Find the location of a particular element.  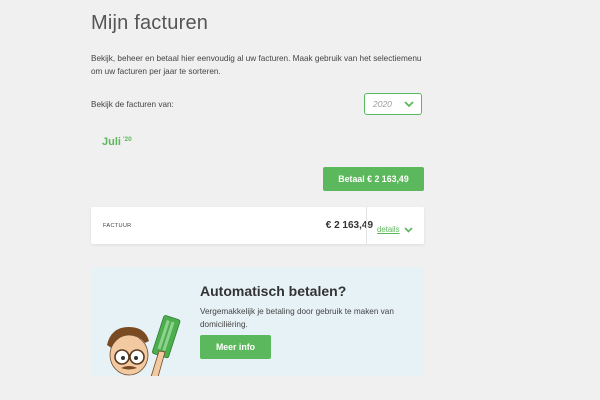

pay-button: Betaal € 2 163,49 is located at coordinates (373, 179).